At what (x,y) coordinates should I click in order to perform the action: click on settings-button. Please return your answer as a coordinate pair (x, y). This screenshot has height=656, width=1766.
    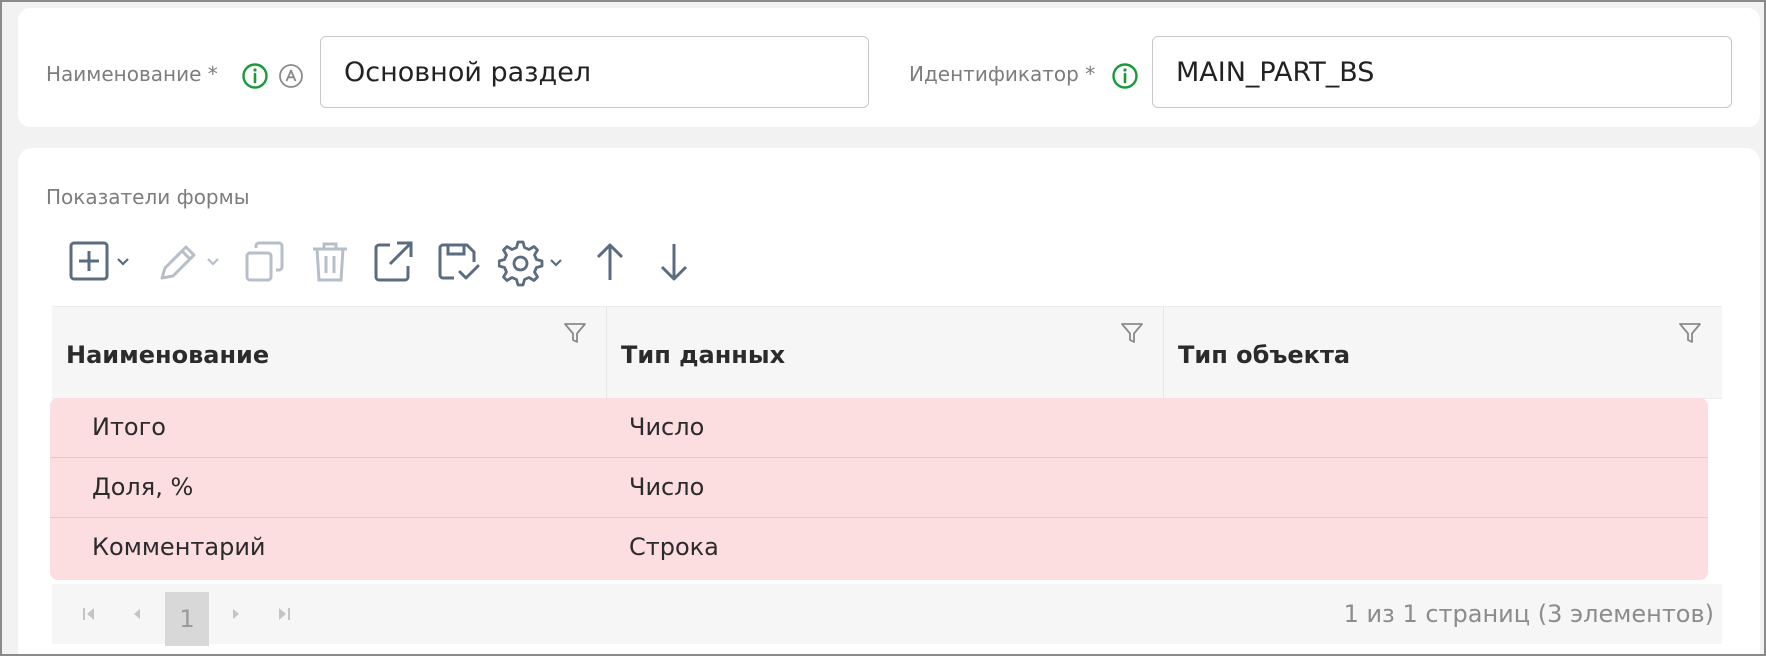
    Looking at the image, I should click on (533, 262).